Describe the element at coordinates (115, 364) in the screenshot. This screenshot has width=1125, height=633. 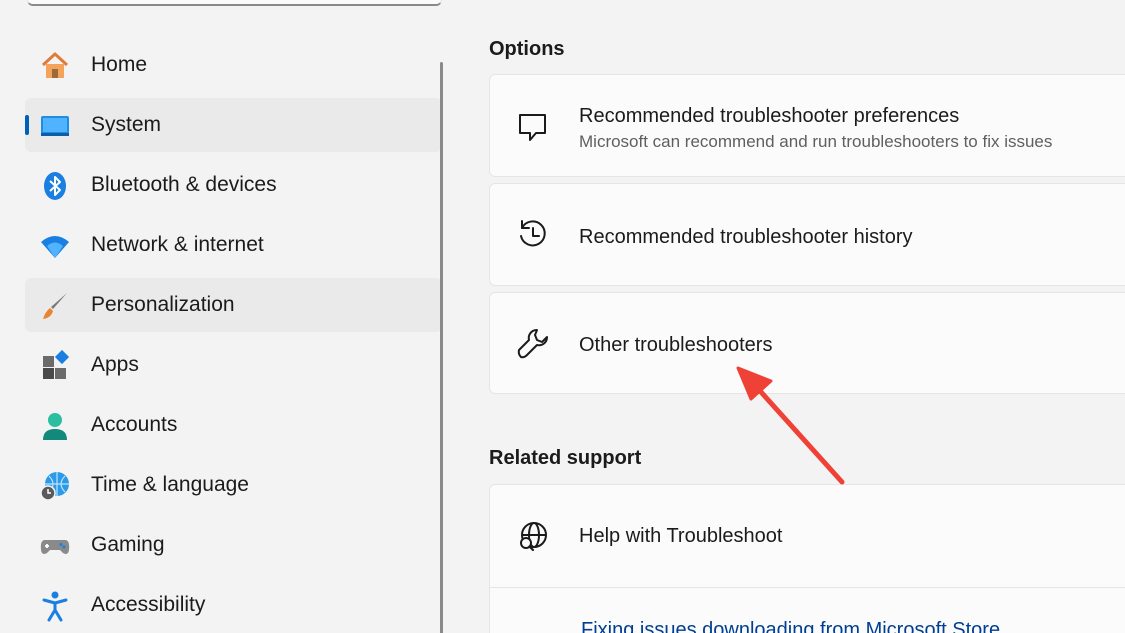
I see `sidebar-item-label: Apps` at that location.